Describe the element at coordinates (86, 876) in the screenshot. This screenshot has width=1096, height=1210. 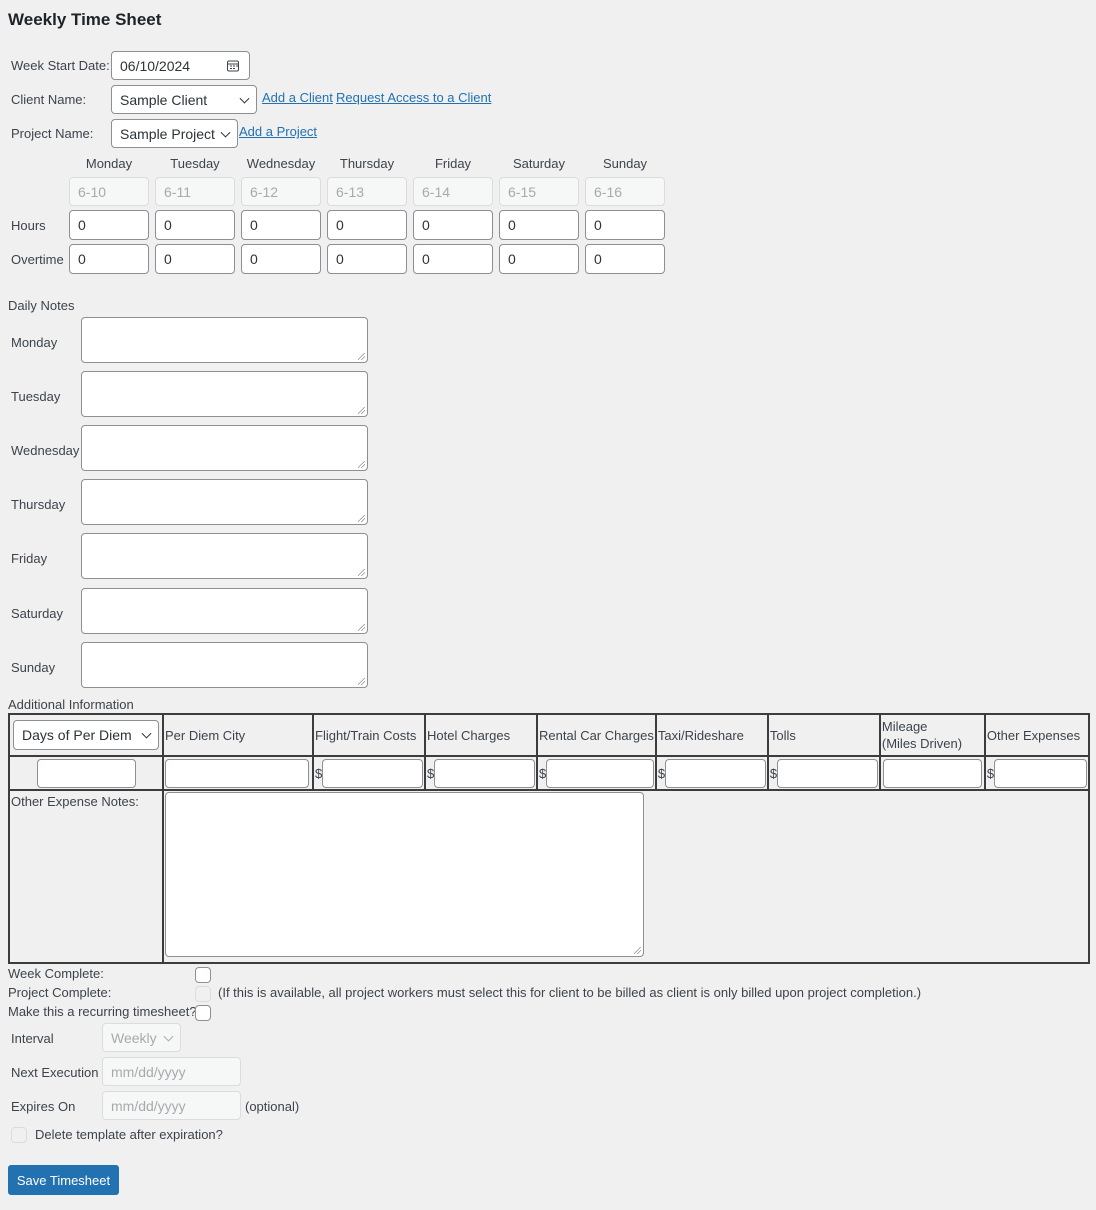
I see `other-expense-notes-label: Other Expense Notes:` at that location.